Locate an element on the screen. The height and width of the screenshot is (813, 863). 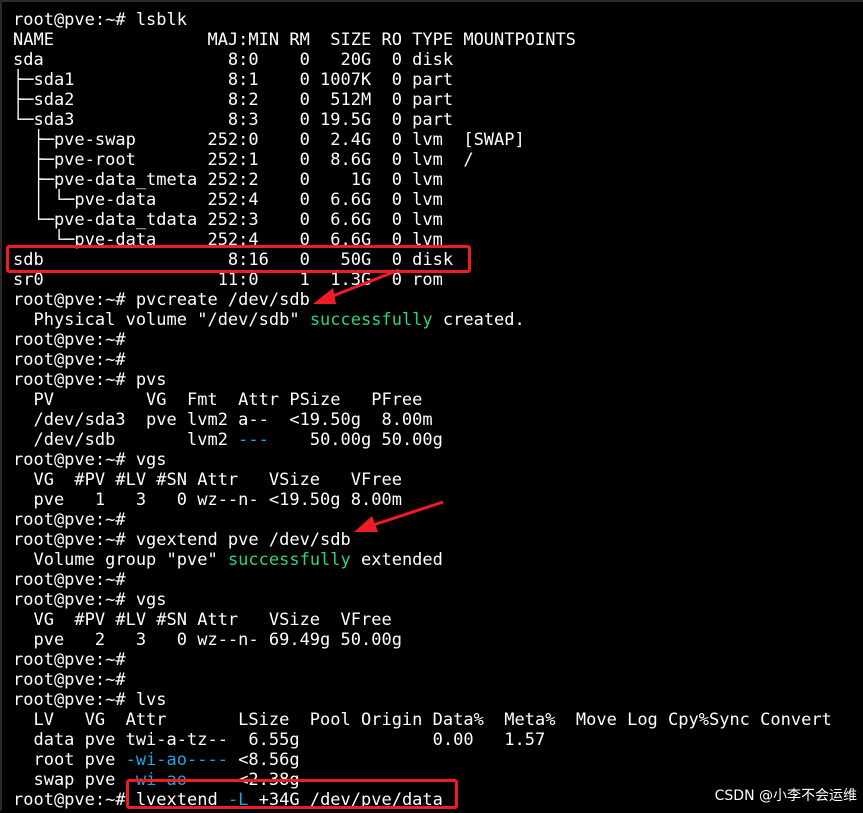
arrow-to-vgextend is located at coordinates (399, 516).